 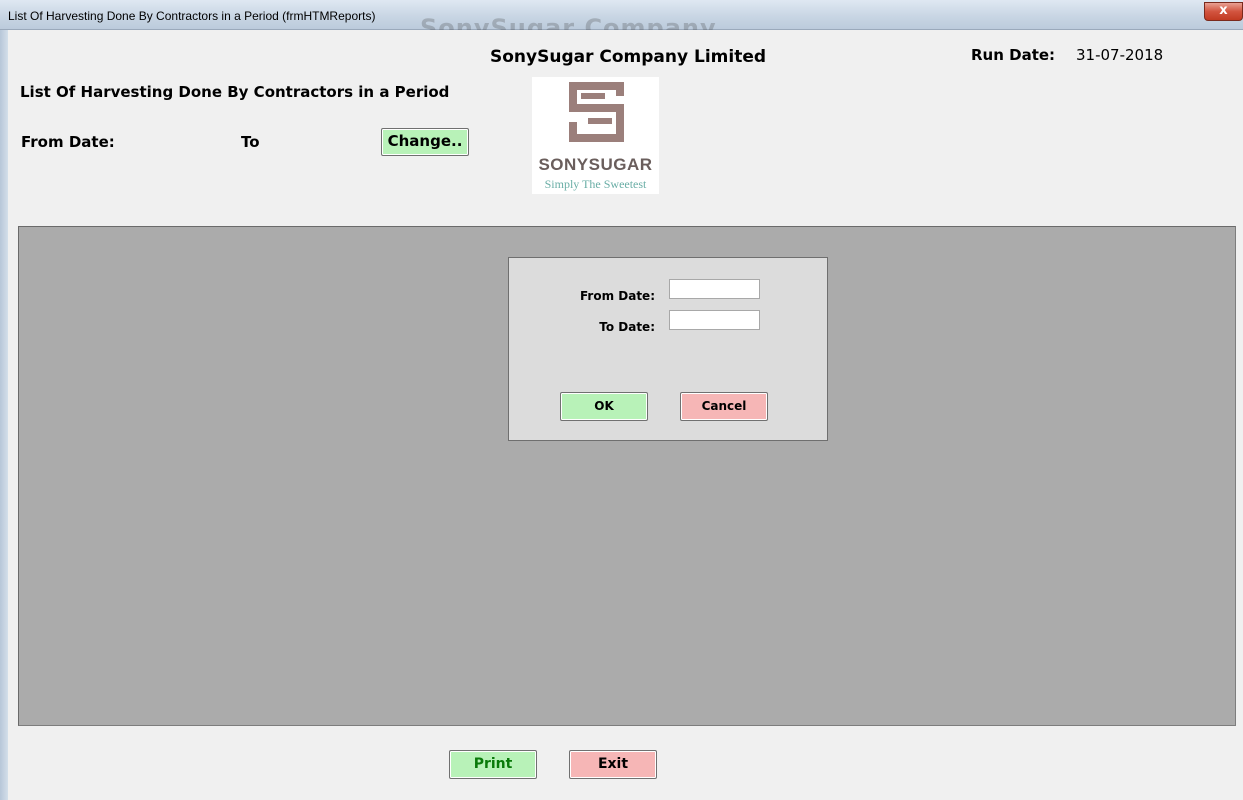 I want to click on change-button: Change.., so click(x=425, y=142).